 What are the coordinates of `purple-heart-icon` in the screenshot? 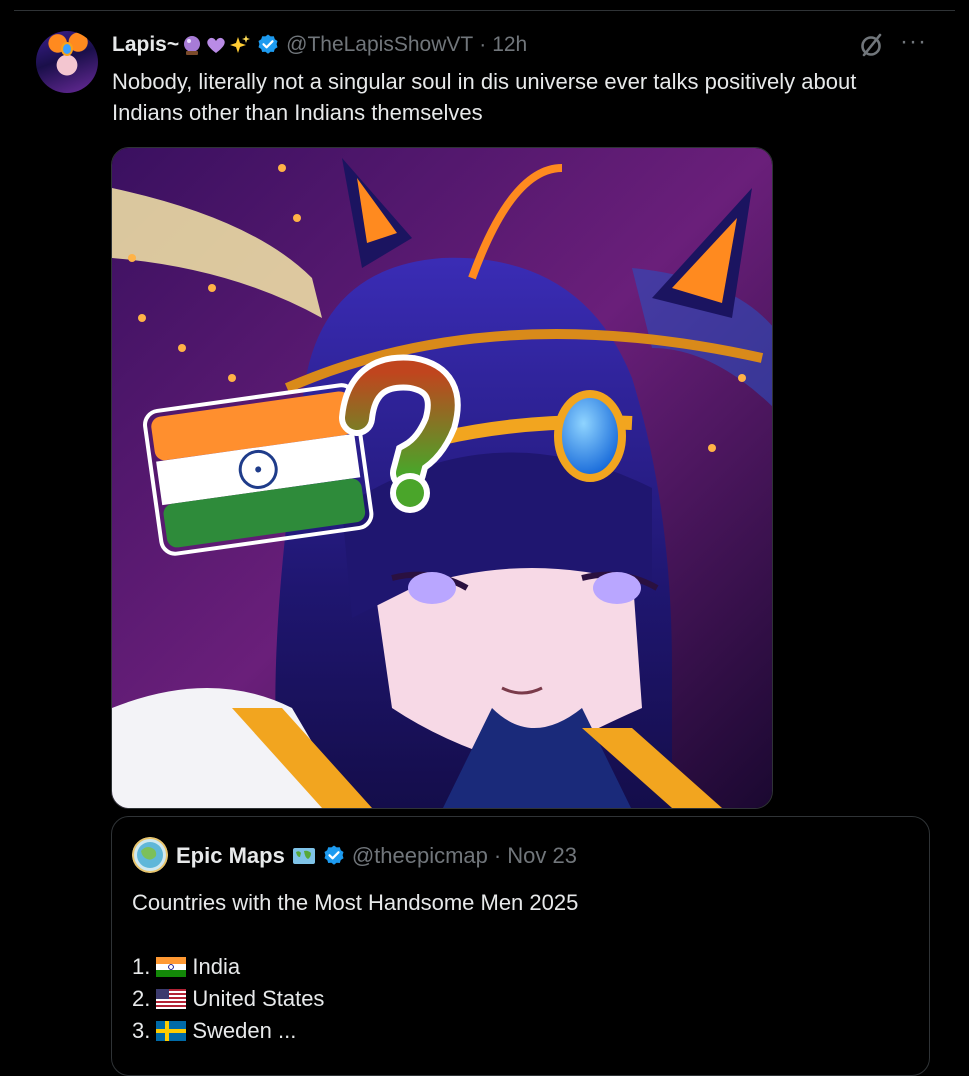 It's located at (216, 45).